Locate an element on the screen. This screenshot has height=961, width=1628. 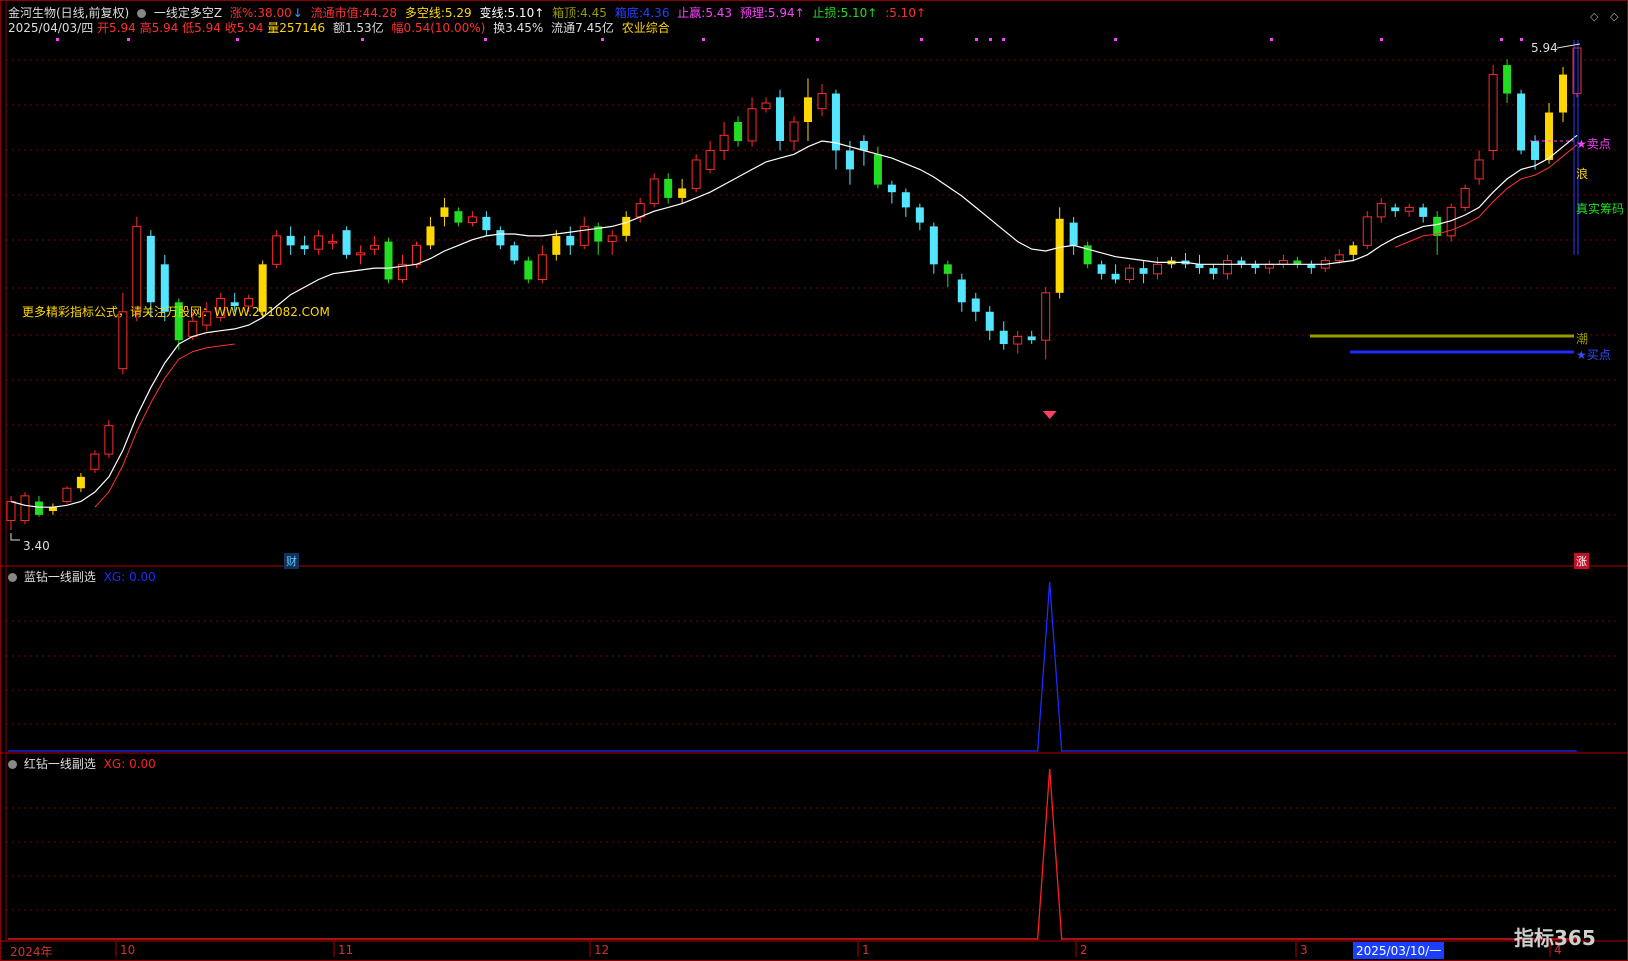
real-chips-label: 真实筹码 is located at coordinates (1600, 209).